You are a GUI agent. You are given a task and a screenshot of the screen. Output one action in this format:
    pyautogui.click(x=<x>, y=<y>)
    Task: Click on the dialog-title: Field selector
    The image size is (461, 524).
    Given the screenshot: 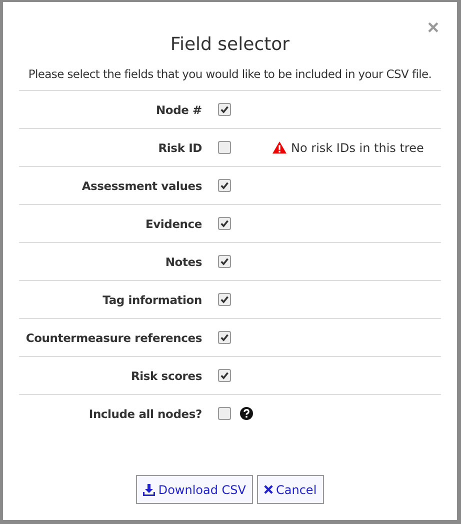 What is the action you would take?
    pyautogui.click(x=230, y=45)
    